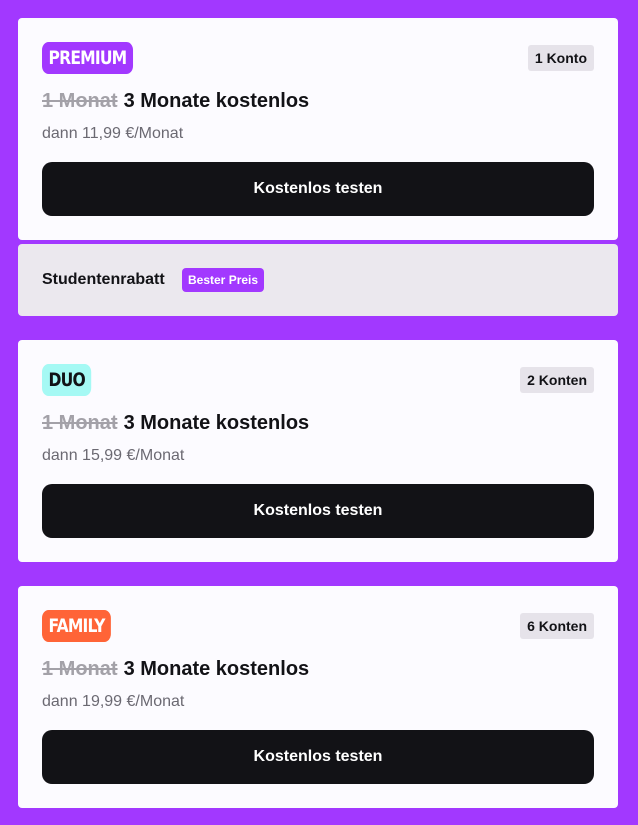 The height and width of the screenshot is (825, 638). Describe the element at coordinates (560, 58) in the screenshot. I see `accounts-badge: 1 Konto` at that location.